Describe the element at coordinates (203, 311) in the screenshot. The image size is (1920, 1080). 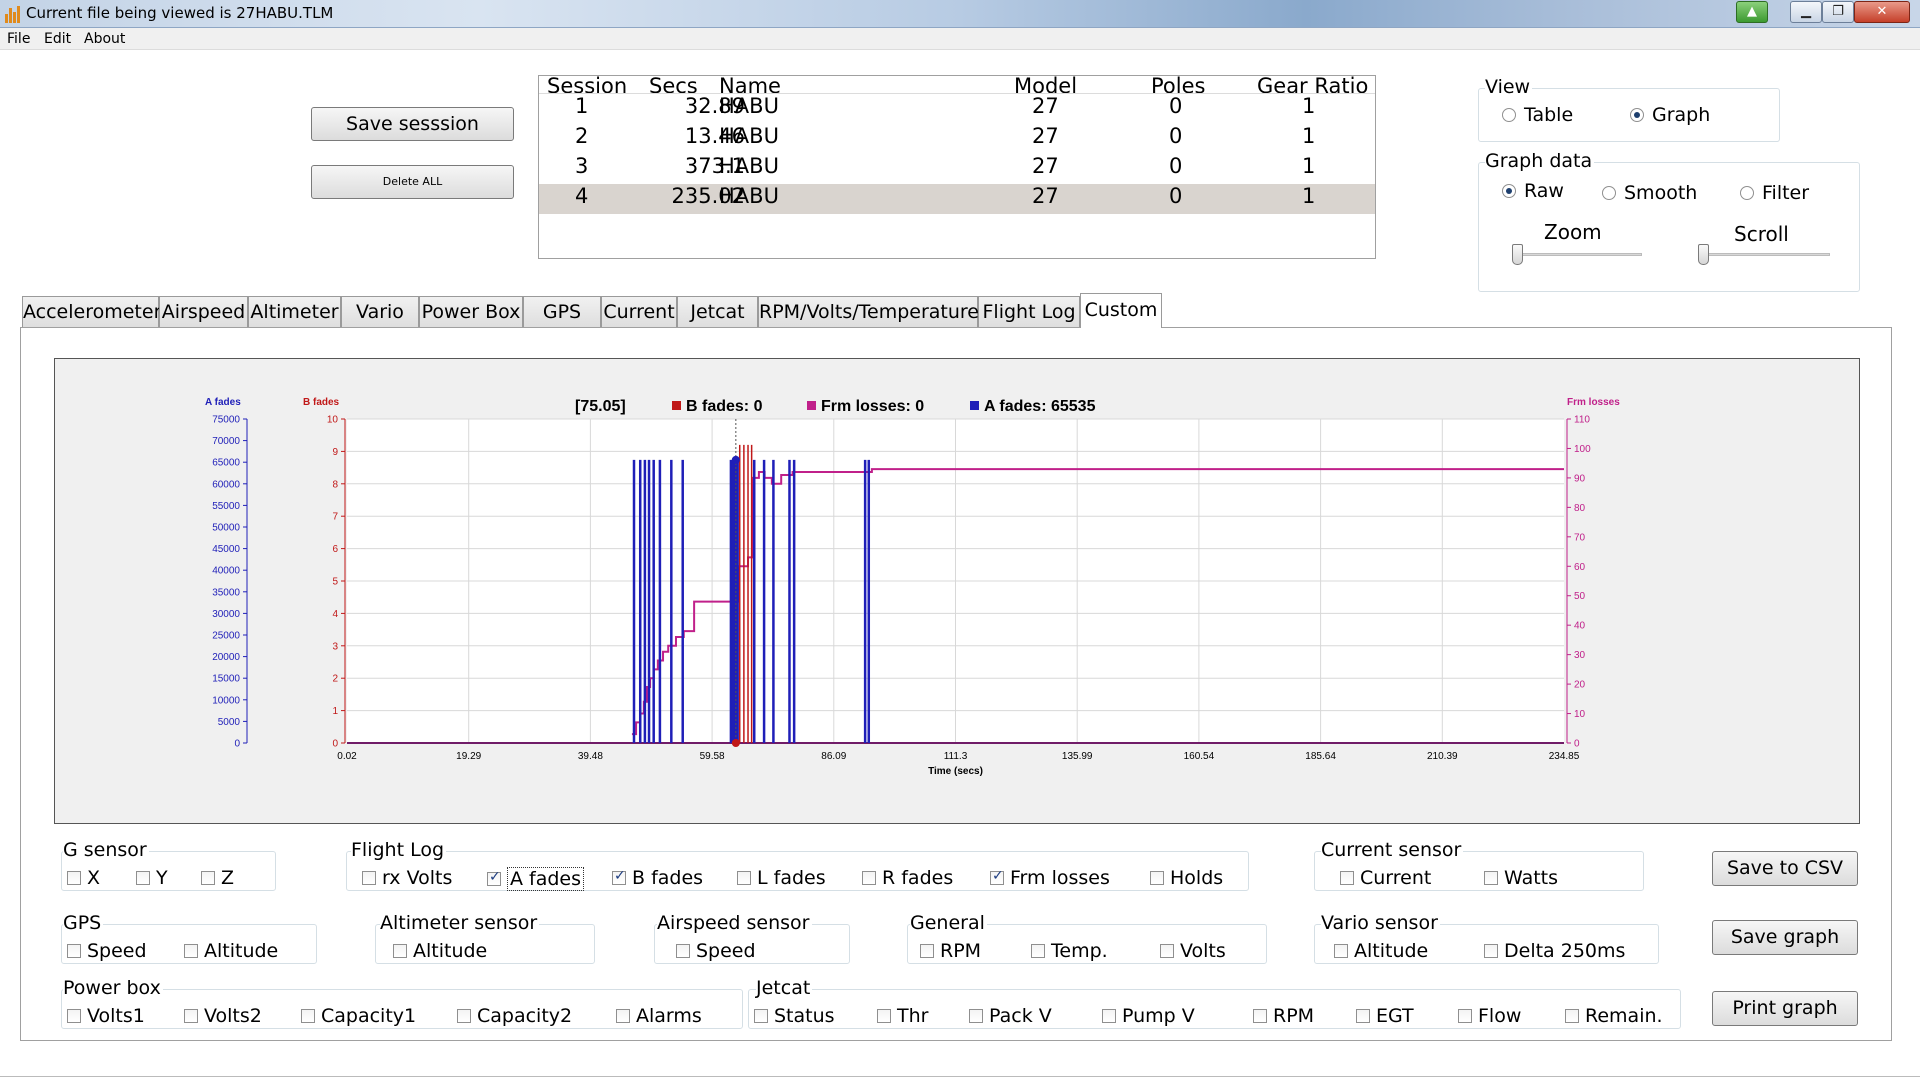
I see `tab-airspeed: Airspeed` at that location.